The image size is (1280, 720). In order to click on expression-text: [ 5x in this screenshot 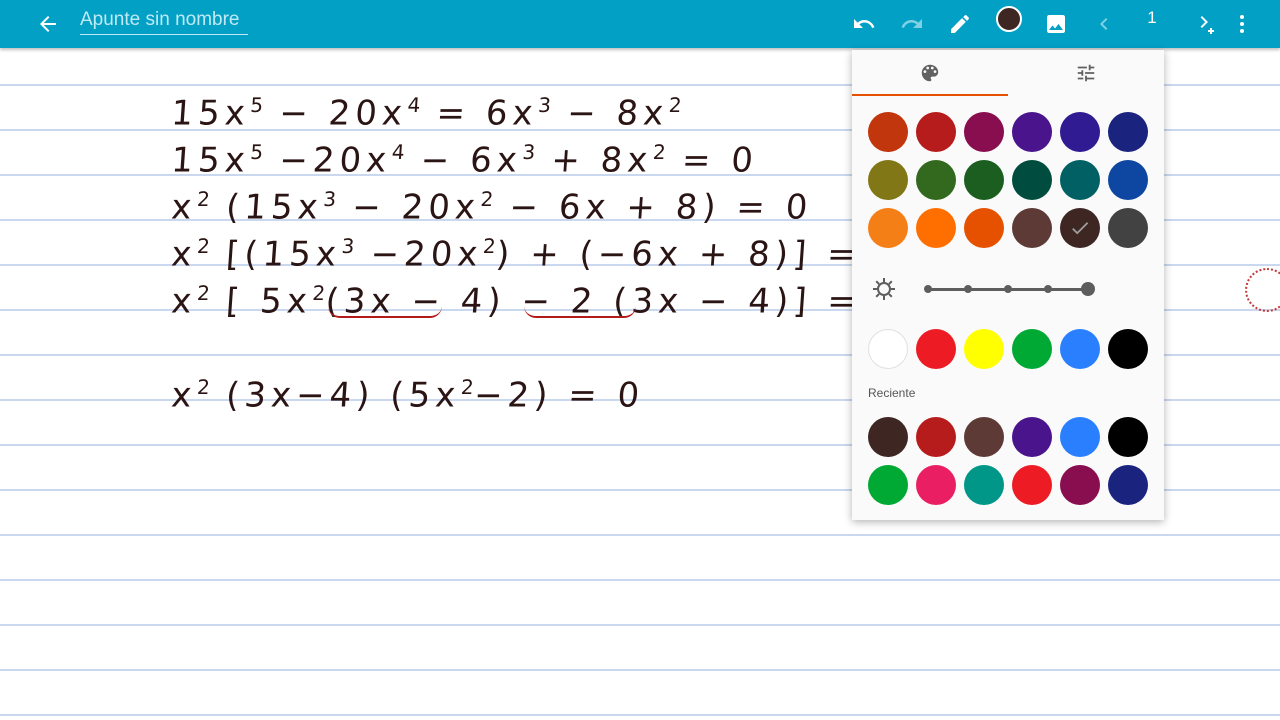, I will do `click(261, 301)`.